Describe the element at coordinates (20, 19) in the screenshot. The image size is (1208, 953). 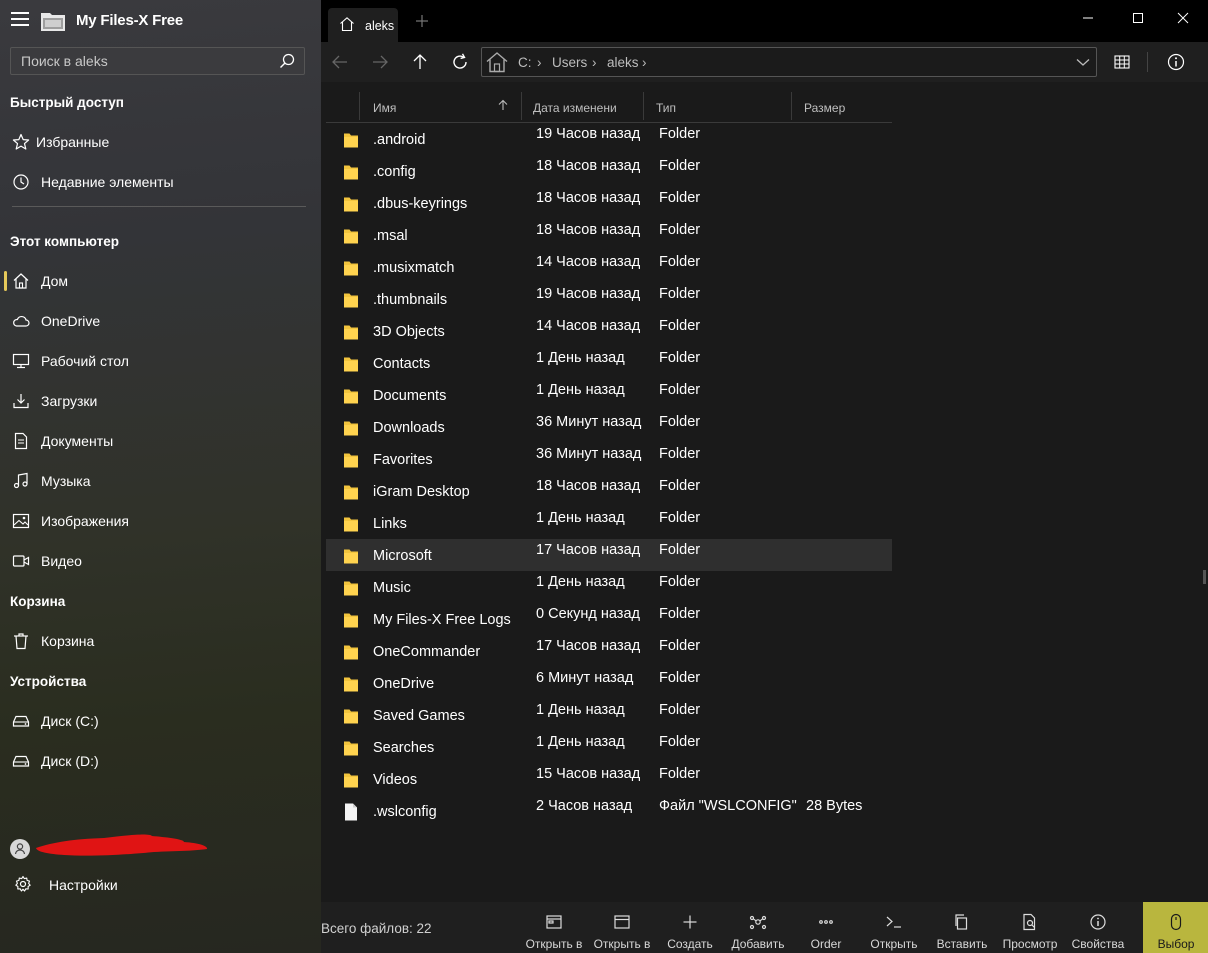
I see `hamburger-menu-icon` at that location.